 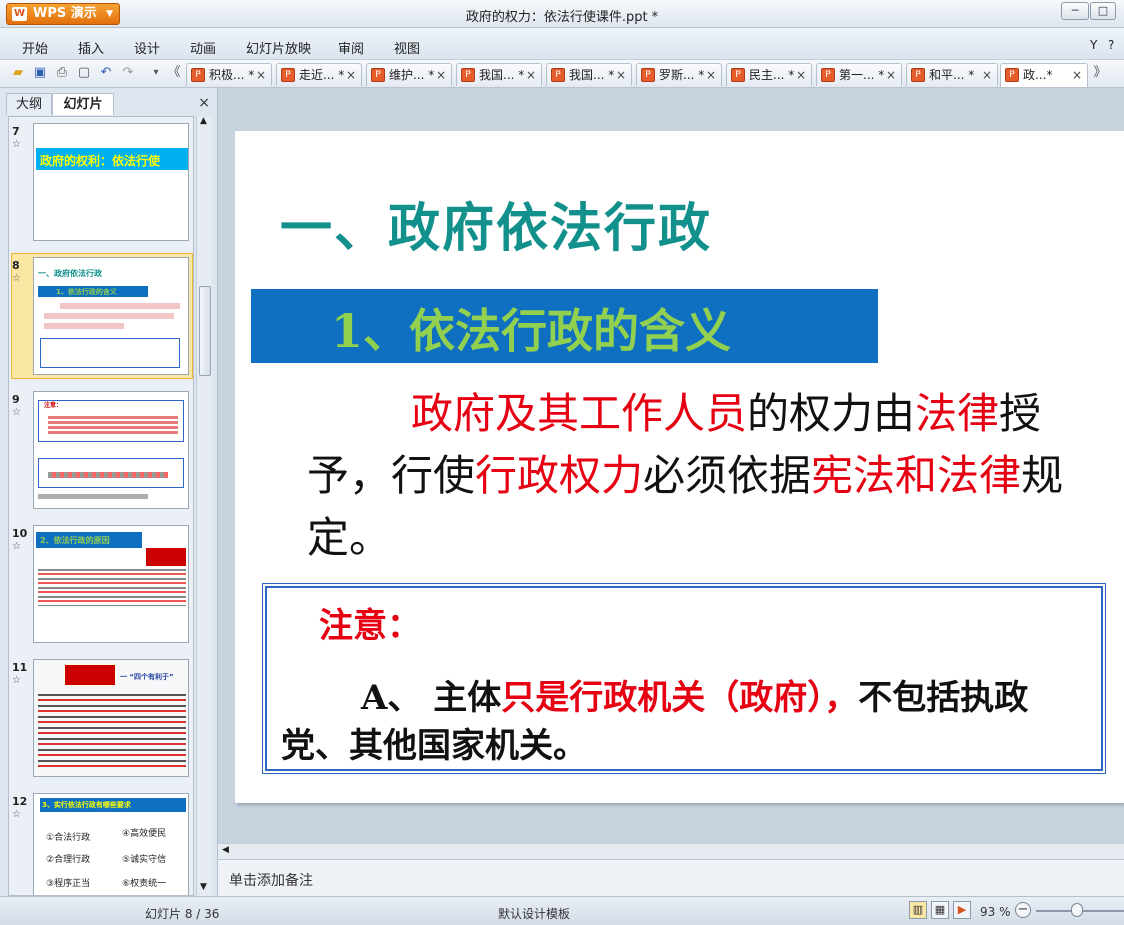 What do you see at coordinates (40, 73) in the screenshot?
I see `save-icon: ▣` at bounding box center [40, 73].